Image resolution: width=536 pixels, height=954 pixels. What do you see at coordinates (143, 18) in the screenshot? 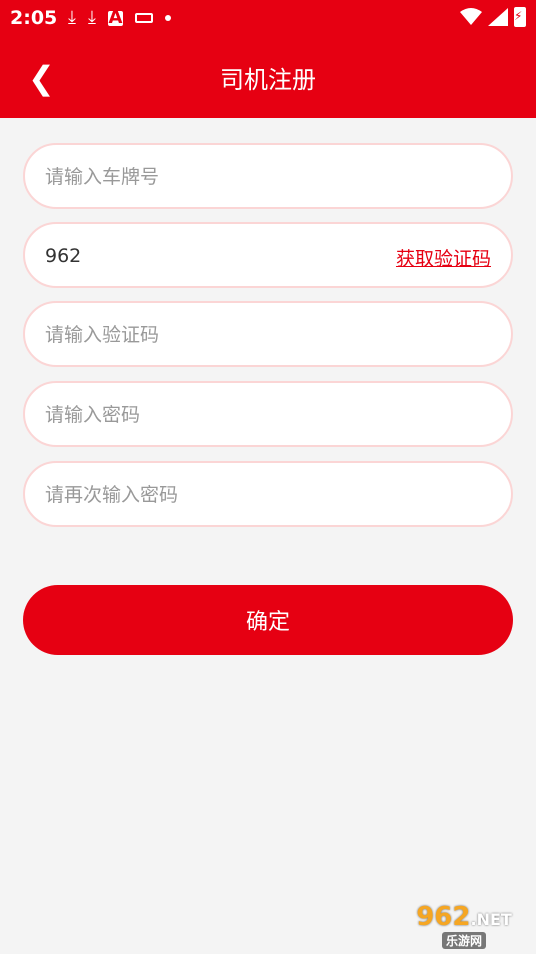
I see `keyboard-icon` at bounding box center [143, 18].